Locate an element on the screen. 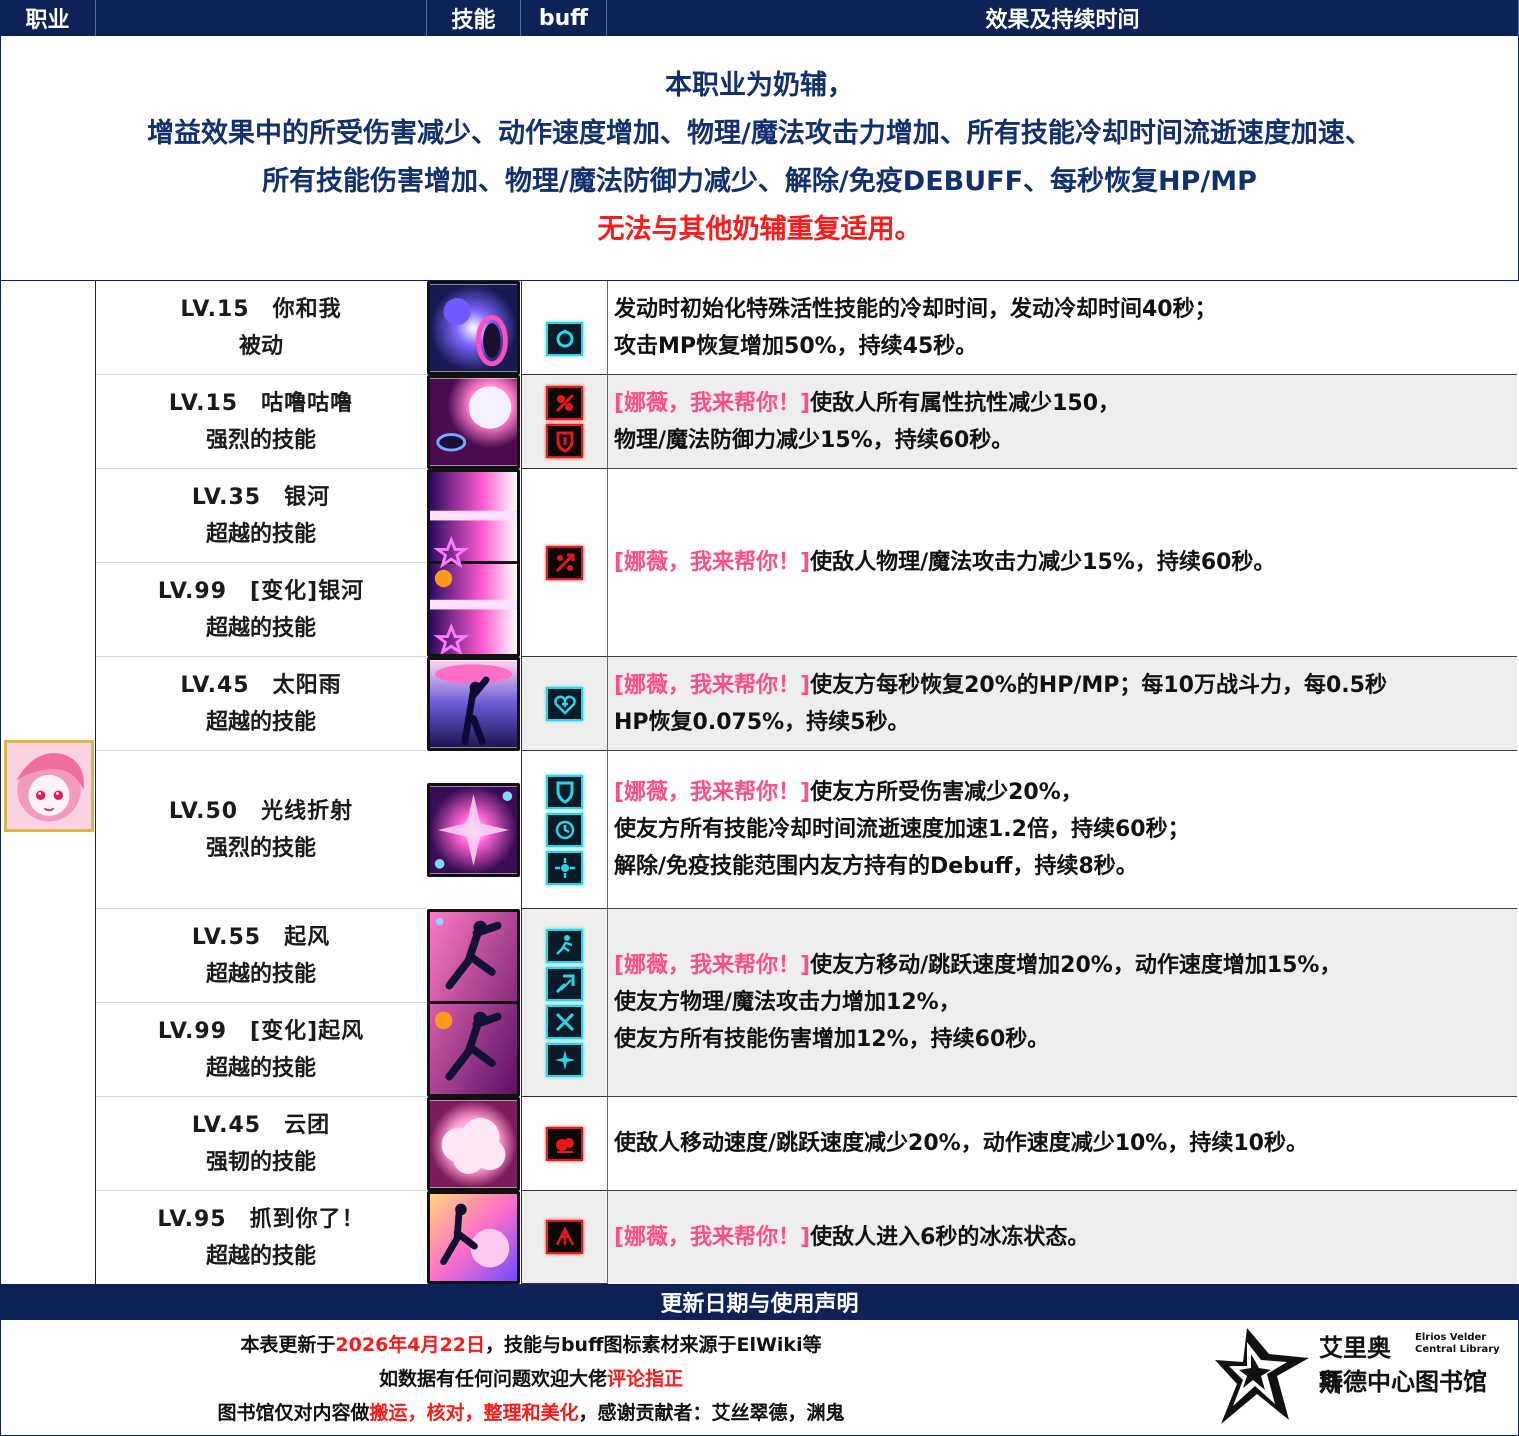 The width and height of the screenshot is (1519, 1436). logo-cn-line-2: 拜德中心图书馆 is located at coordinates (1403, 1382).